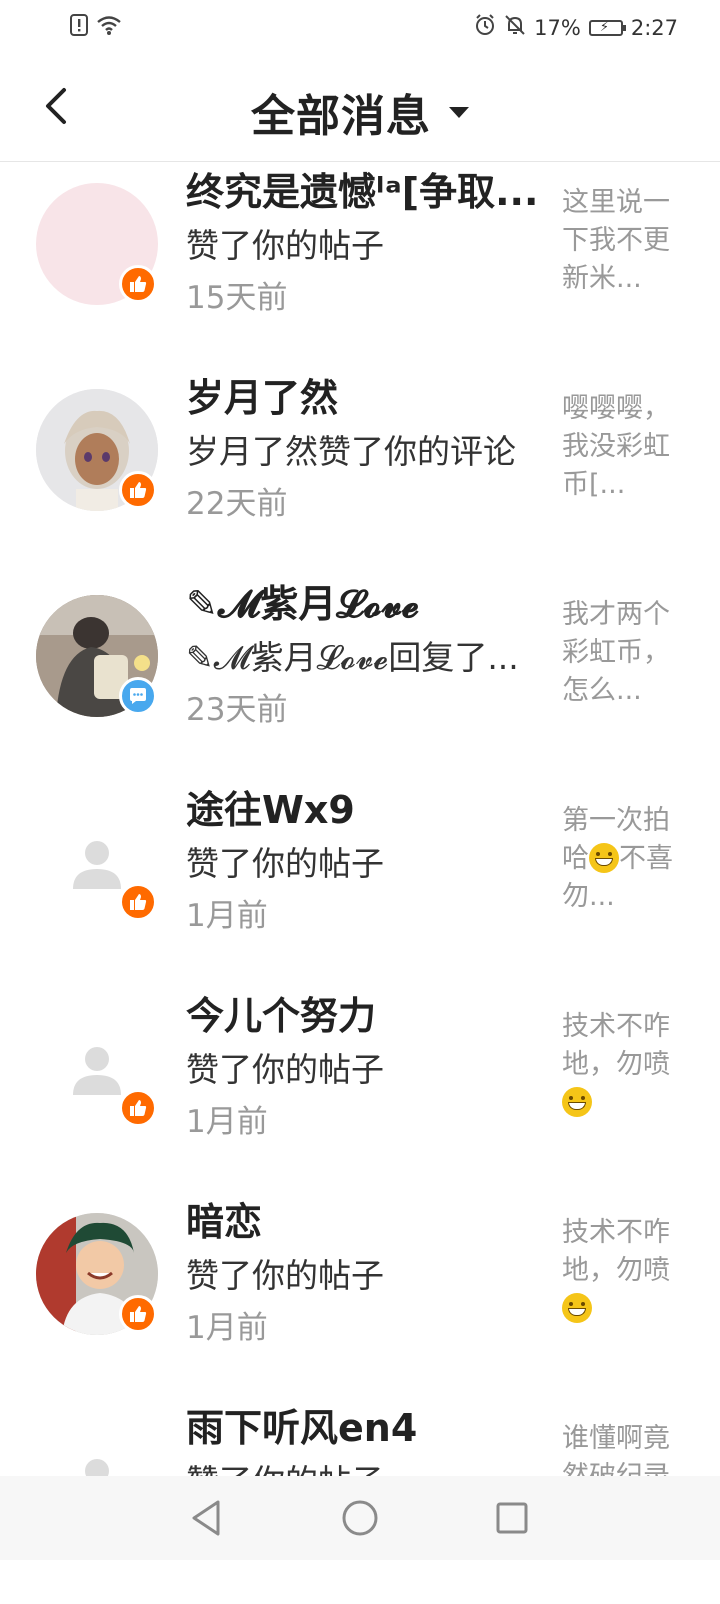  Describe the element at coordinates (237, 504) in the screenshot. I see `message-time: 22天前` at that location.